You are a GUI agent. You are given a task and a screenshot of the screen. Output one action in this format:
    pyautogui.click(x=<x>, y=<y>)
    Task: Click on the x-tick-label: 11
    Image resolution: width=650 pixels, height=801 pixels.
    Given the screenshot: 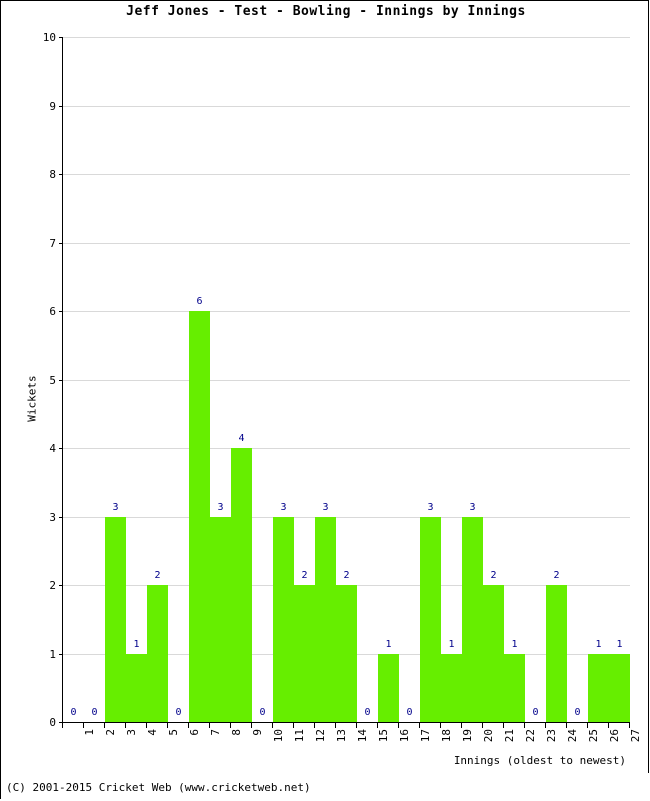 What is the action you would take?
    pyautogui.click(x=299, y=736)
    